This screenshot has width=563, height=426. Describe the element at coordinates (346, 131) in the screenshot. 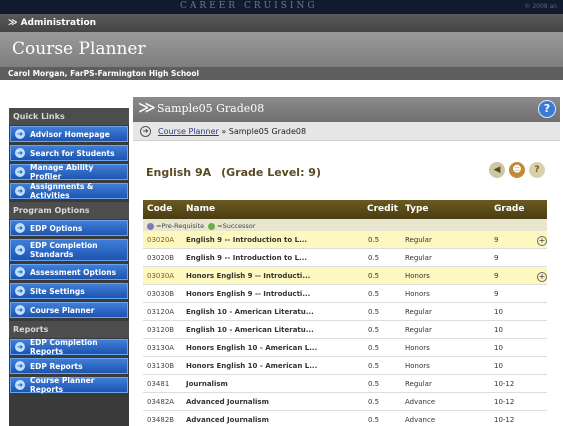

I see `breadcrumb: ➜ Course Planner » Sample05 Grade08` at that location.